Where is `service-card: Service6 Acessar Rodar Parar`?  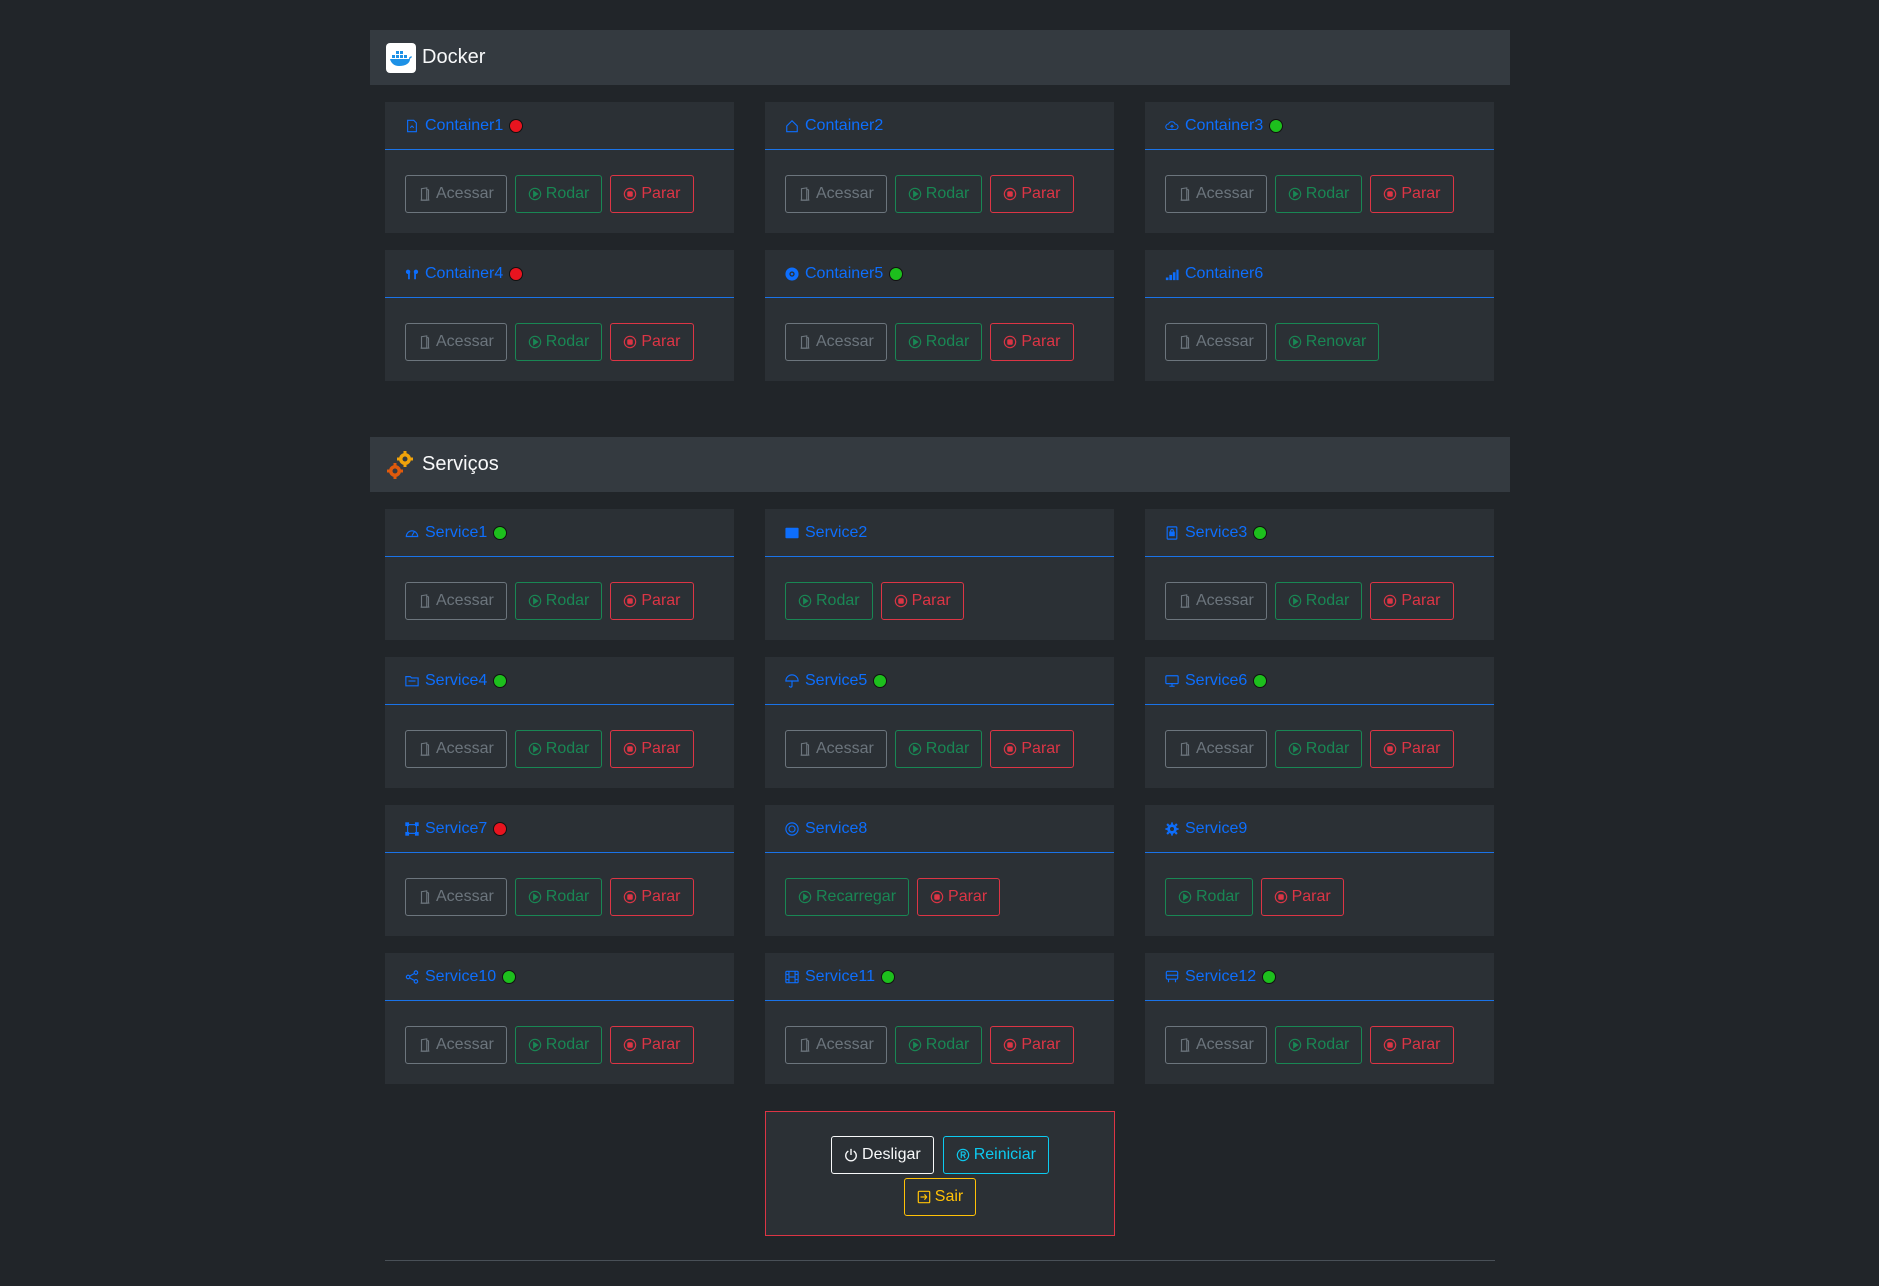
service-card: Service6 Acessar Rodar Parar is located at coordinates (1319, 722).